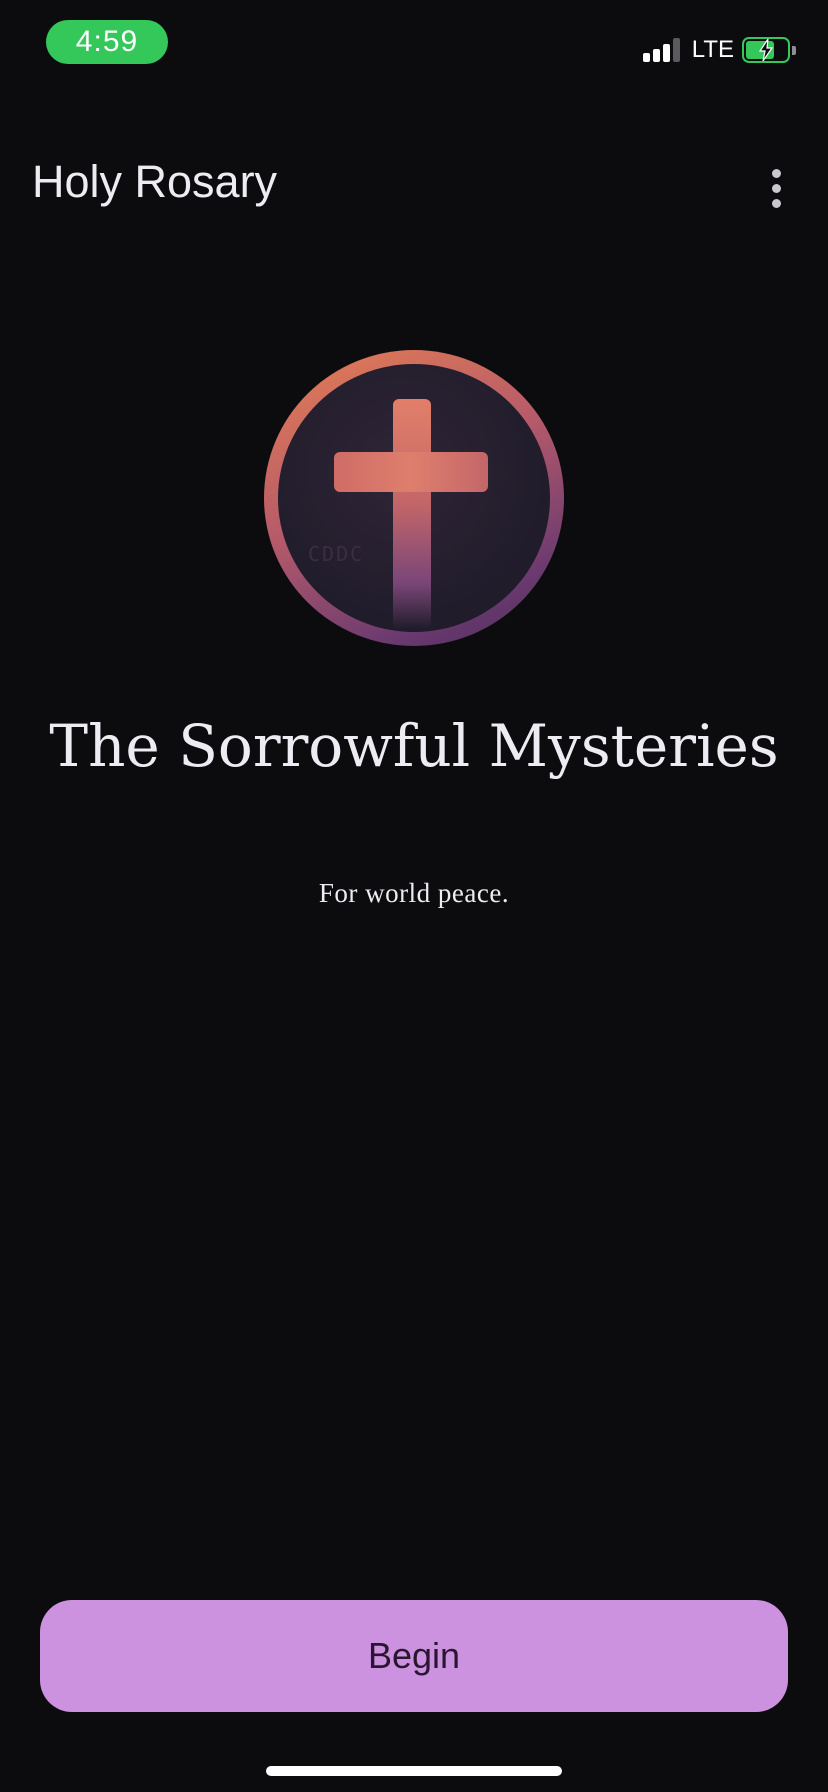 The width and height of the screenshot is (828, 1792). Describe the element at coordinates (414, 746) in the screenshot. I see `mystery-title: The Sorrowful Mysteries` at that location.